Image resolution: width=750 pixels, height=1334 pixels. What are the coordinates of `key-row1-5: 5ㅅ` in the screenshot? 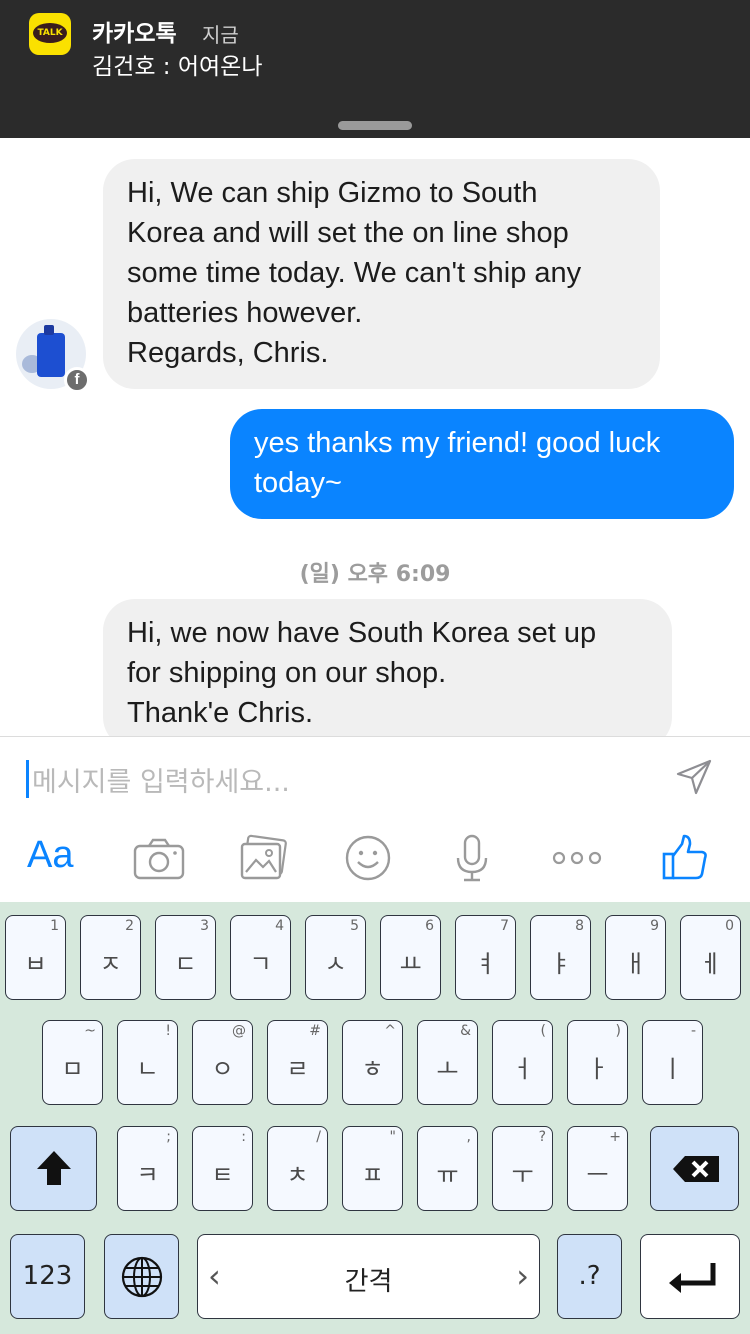 It's located at (335, 957).